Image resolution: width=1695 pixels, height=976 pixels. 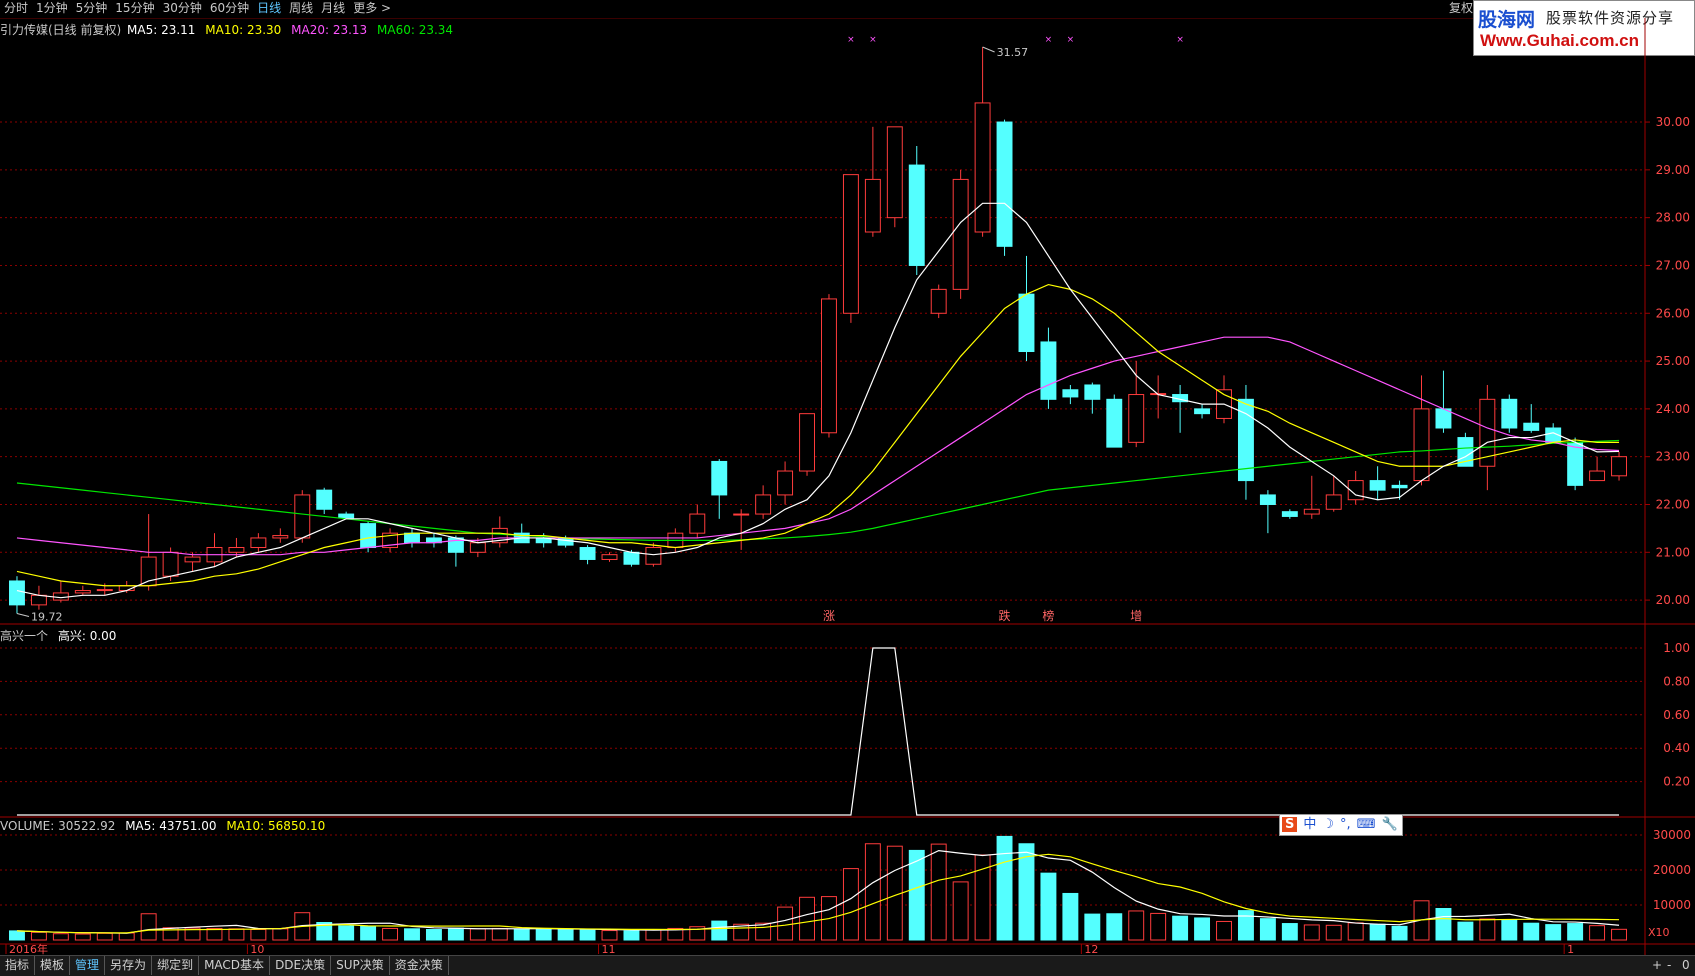 What do you see at coordinates (1672, 870) in the screenshot?
I see `volume-tick-label: 20000` at bounding box center [1672, 870].